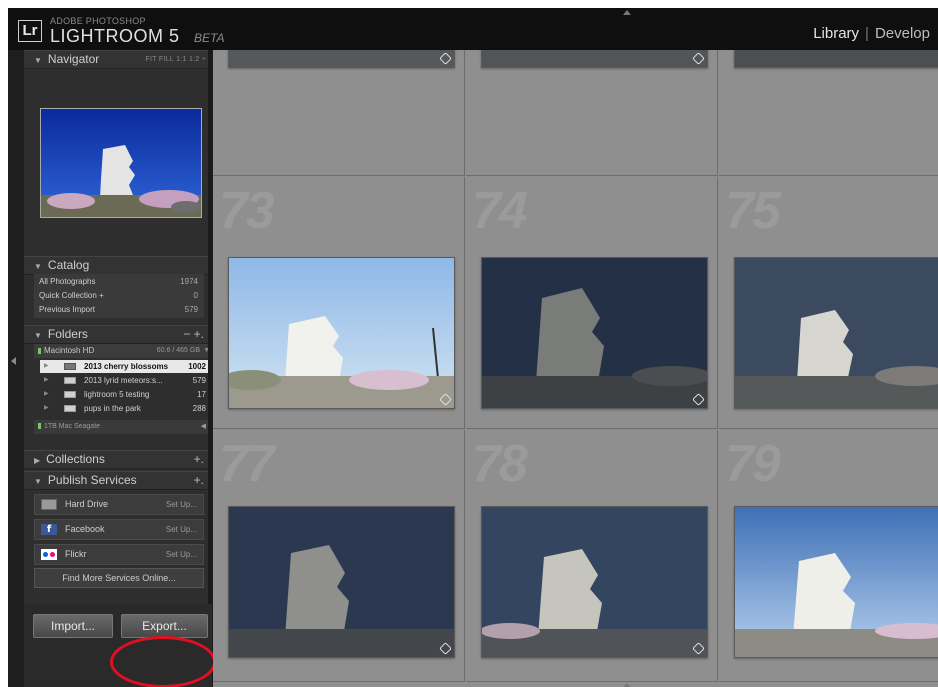 The image size is (938, 687). Describe the element at coordinates (119, 296) in the screenshot. I see `catalog-item-quick-collection: Quick Collection + 0` at that location.